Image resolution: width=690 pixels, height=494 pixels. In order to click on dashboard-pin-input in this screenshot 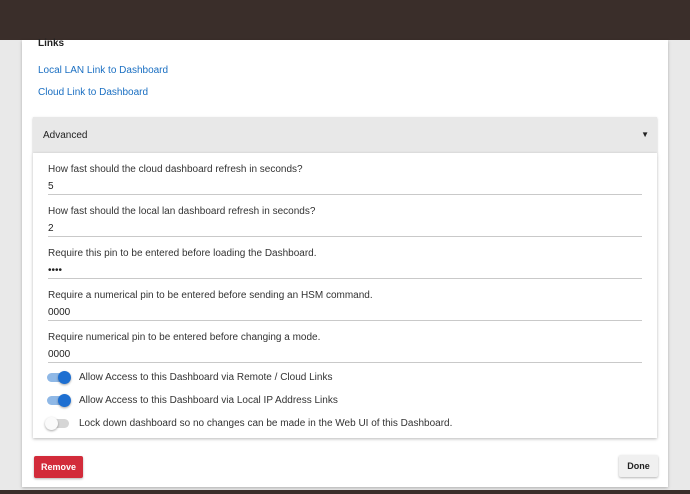, I will do `click(345, 271)`.